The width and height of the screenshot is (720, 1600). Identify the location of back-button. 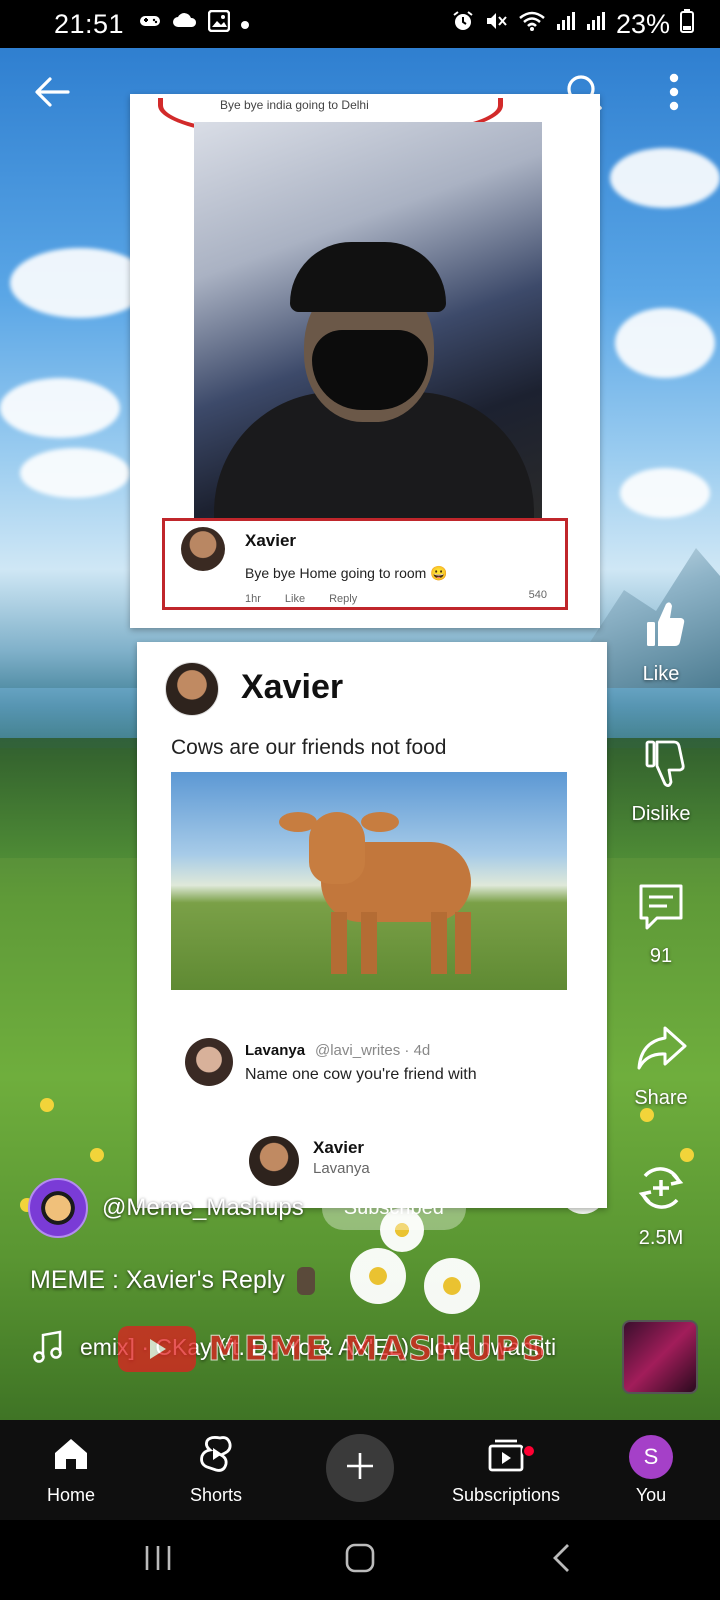
(52, 94).